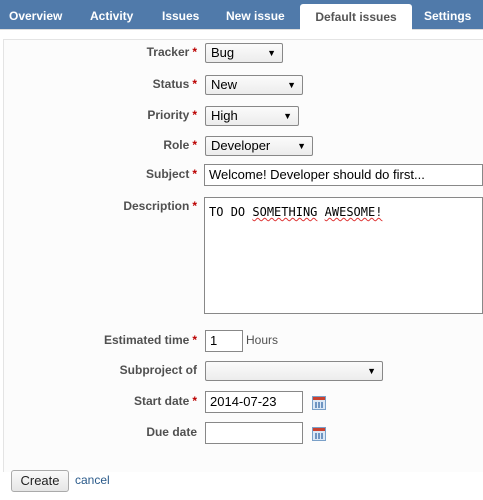 Image resolution: width=483 pixels, height=500 pixels. What do you see at coordinates (244, 53) in the screenshot?
I see `tracker-select: Bug ▼` at bounding box center [244, 53].